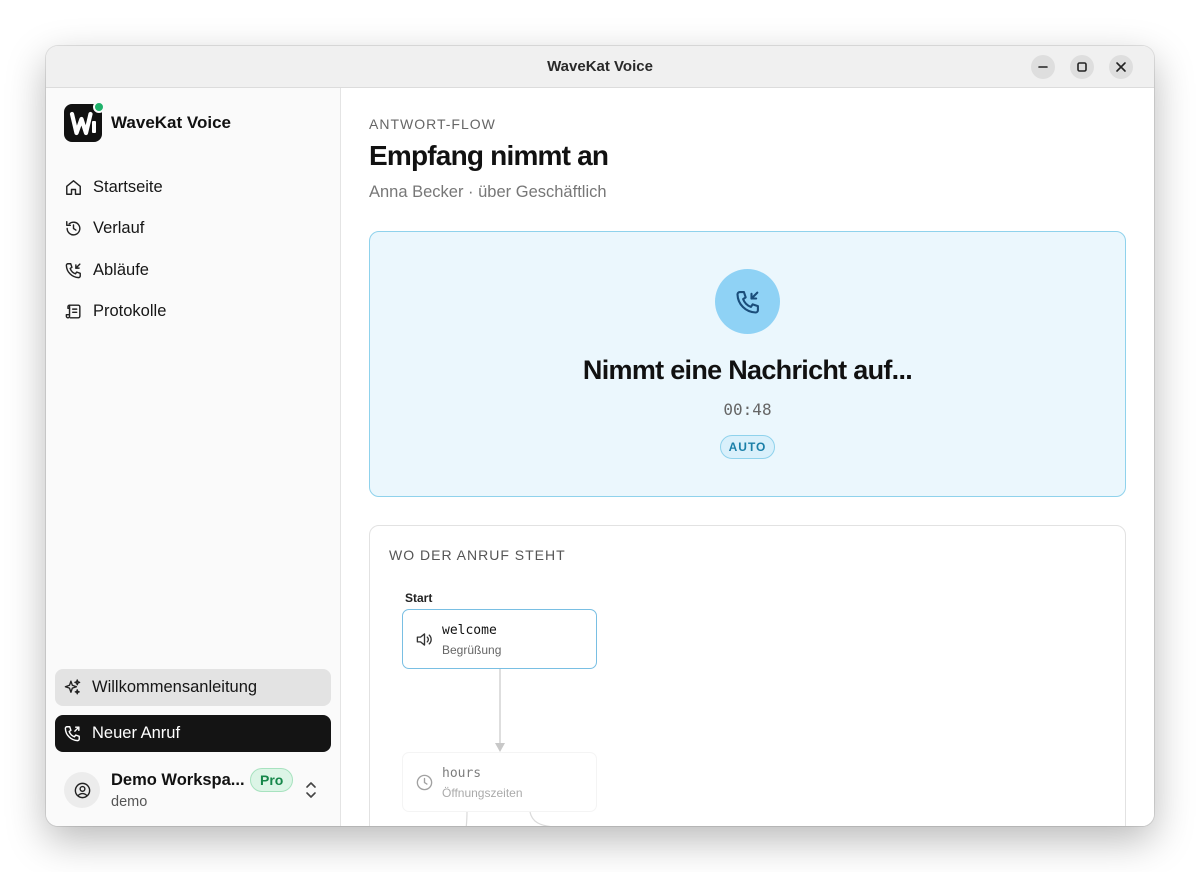 This screenshot has height=872, width=1200. What do you see at coordinates (130, 311) in the screenshot?
I see `sidebar-item-label: Protokolle` at bounding box center [130, 311].